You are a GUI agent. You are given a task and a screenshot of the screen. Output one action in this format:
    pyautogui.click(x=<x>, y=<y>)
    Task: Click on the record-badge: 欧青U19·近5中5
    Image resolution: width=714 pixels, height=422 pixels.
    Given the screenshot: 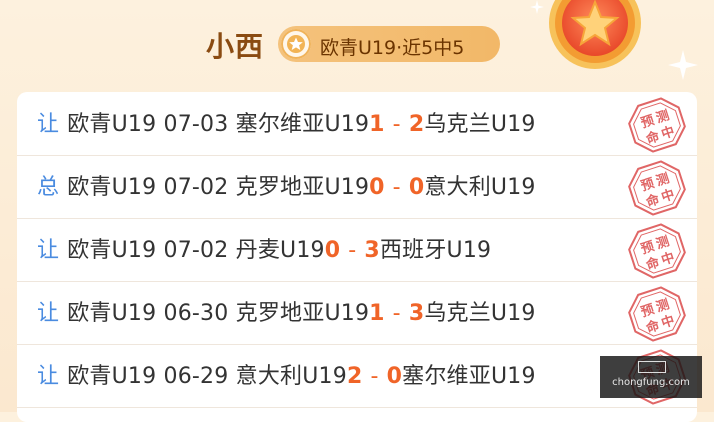 What is the action you would take?
    pyautogui.click(x=389, y=44)
    